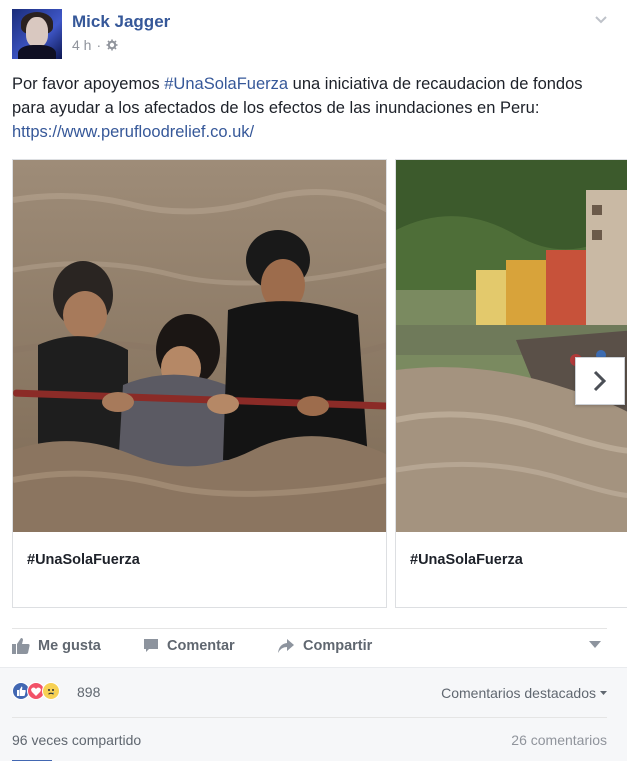 The height and width of the screenshot is (761, 627). I want to click on post-time: 4 h, so click(81, 45).